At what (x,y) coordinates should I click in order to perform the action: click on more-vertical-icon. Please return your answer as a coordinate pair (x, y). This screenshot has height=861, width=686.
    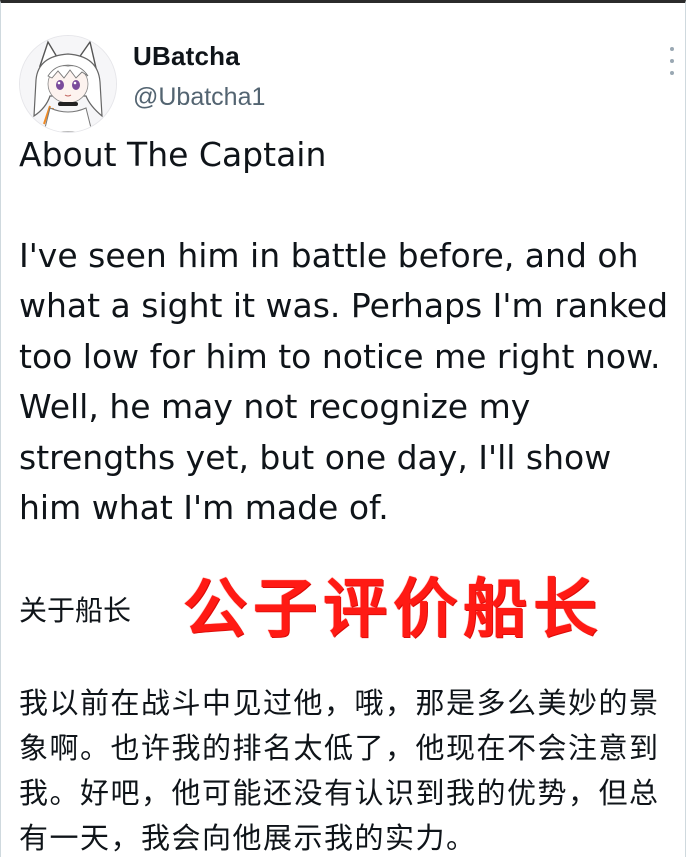
    Looking at the image, I should click on (672, 61).